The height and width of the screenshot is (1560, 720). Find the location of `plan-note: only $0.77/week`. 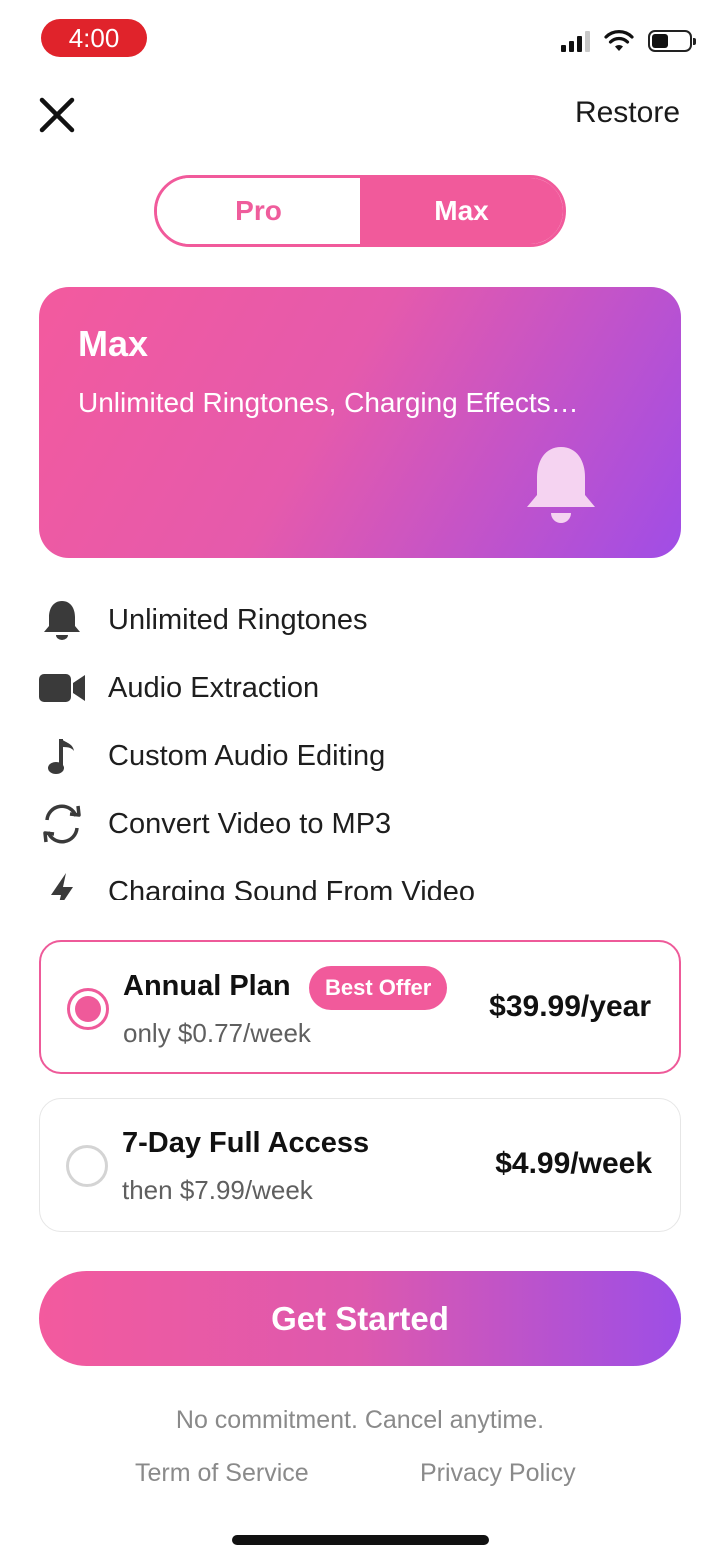

plan-note: only $0.77/week is located at coordinates (217, 1033).